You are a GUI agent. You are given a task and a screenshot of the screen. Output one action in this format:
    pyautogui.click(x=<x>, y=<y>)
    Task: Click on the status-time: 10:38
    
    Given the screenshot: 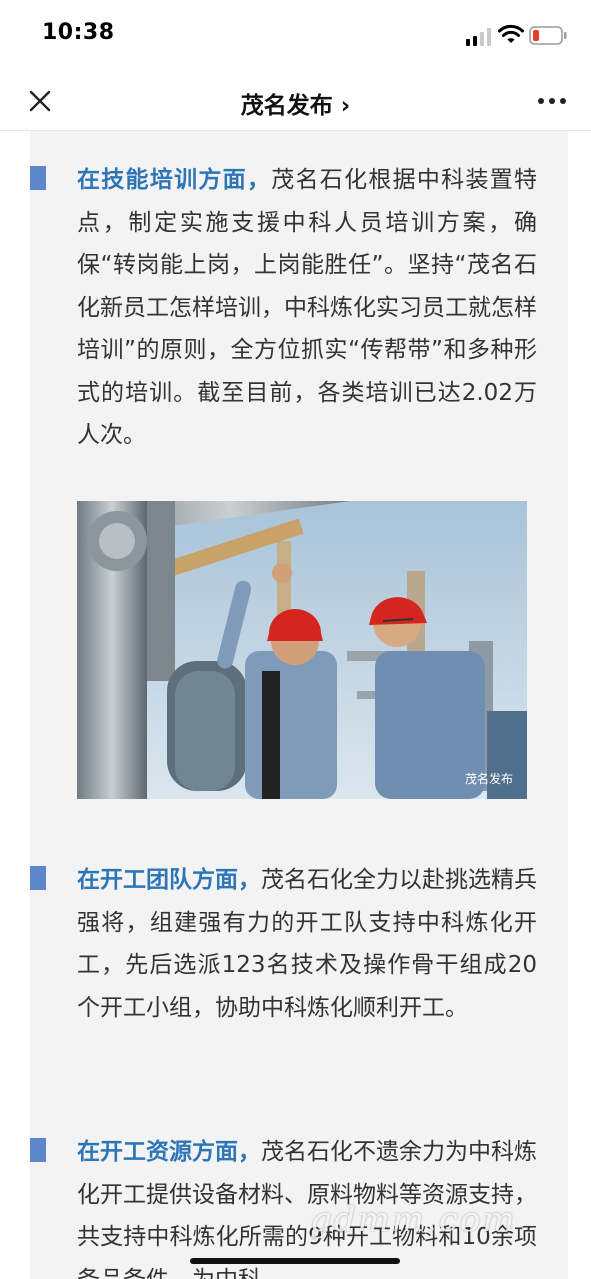 What is the action you would take?
    pyautogui.click(x=78, y=32)
    